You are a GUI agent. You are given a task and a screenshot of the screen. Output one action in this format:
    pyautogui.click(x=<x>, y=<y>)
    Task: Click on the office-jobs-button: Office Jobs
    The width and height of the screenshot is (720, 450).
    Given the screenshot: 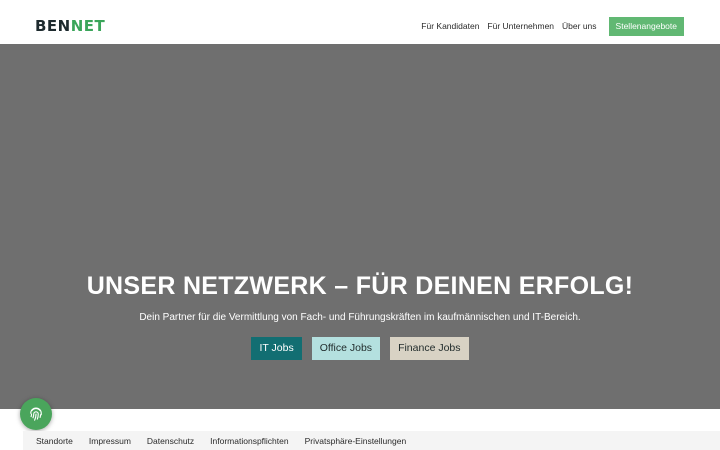 What is the action you would take?
    pyautogui.click(x=346, y=348)
    